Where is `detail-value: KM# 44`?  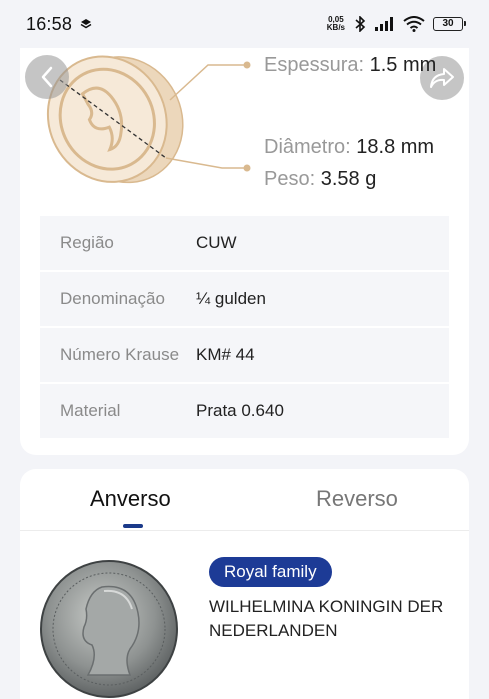 detail-value: KM# 44 is located at coordinates (225, 354).